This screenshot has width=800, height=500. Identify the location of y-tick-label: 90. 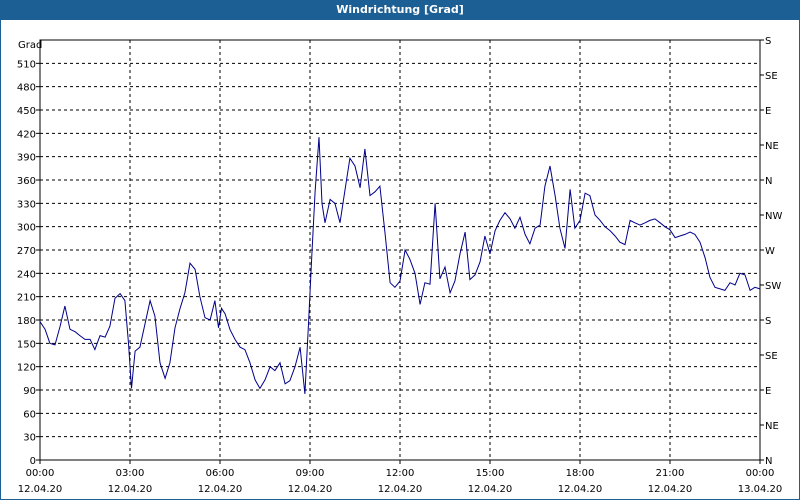
(29, 391).